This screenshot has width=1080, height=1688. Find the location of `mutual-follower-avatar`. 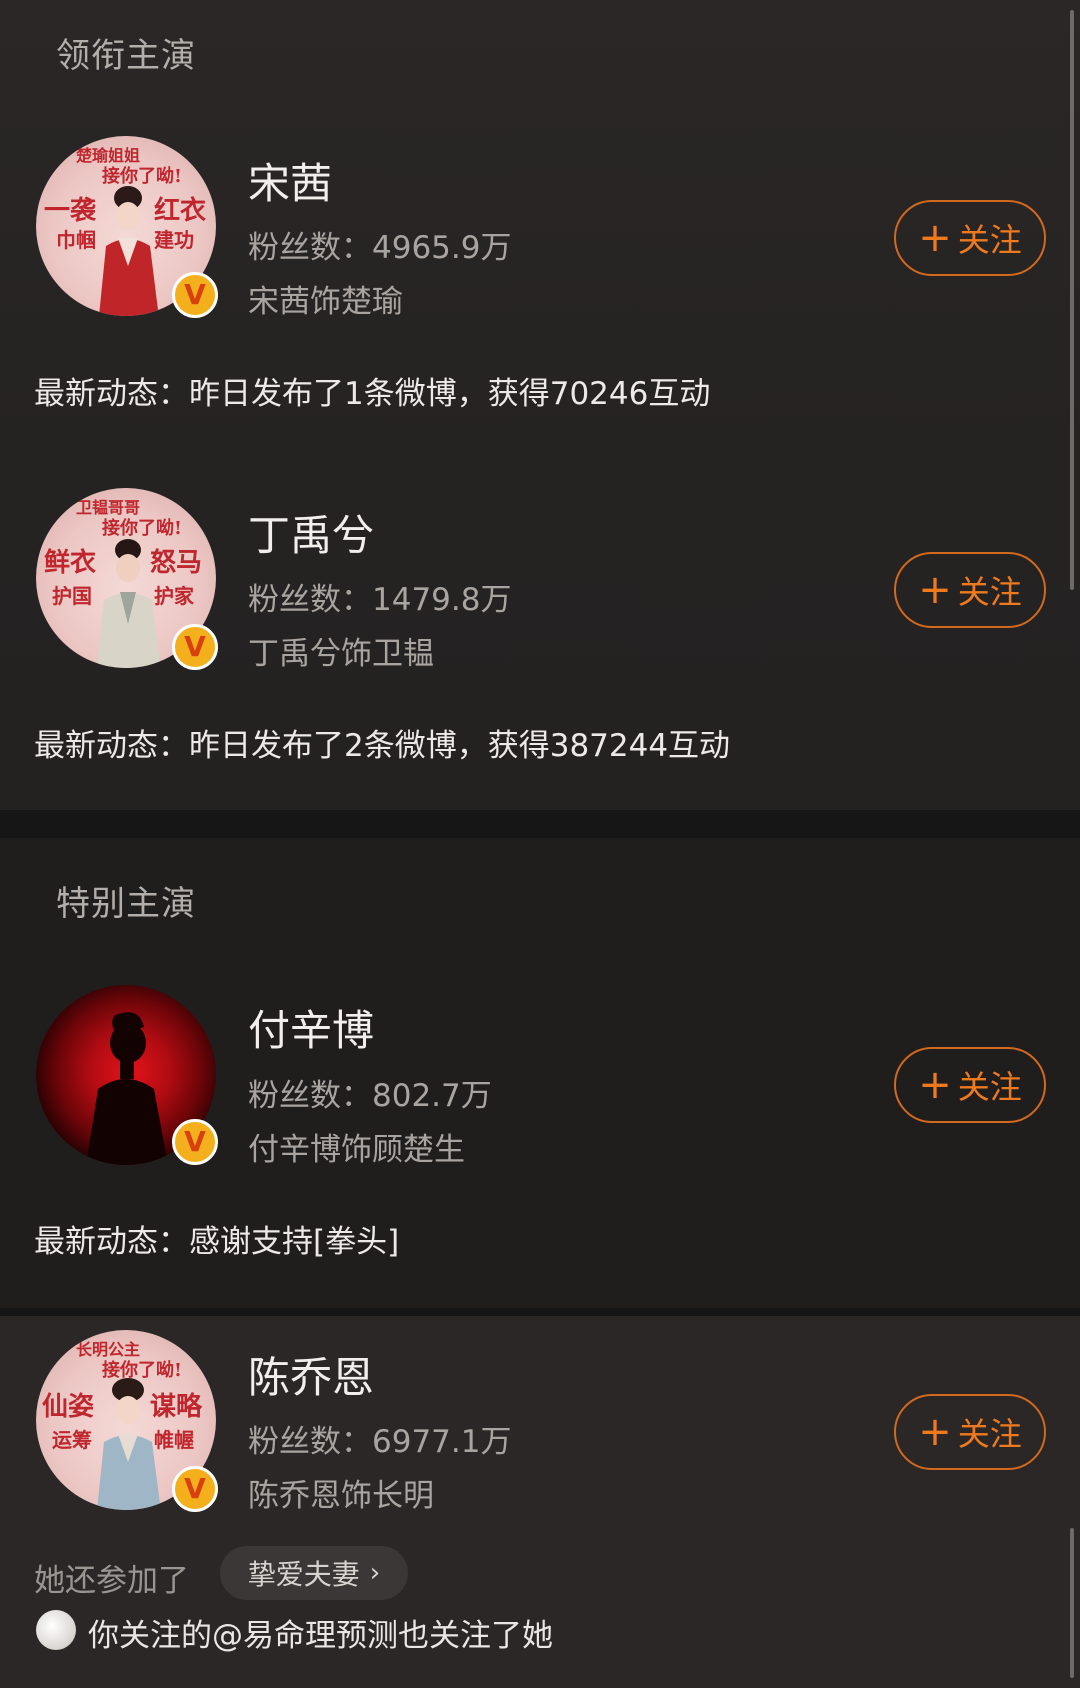

mutual-follower-avatar is located at coordinates (56, 1630).